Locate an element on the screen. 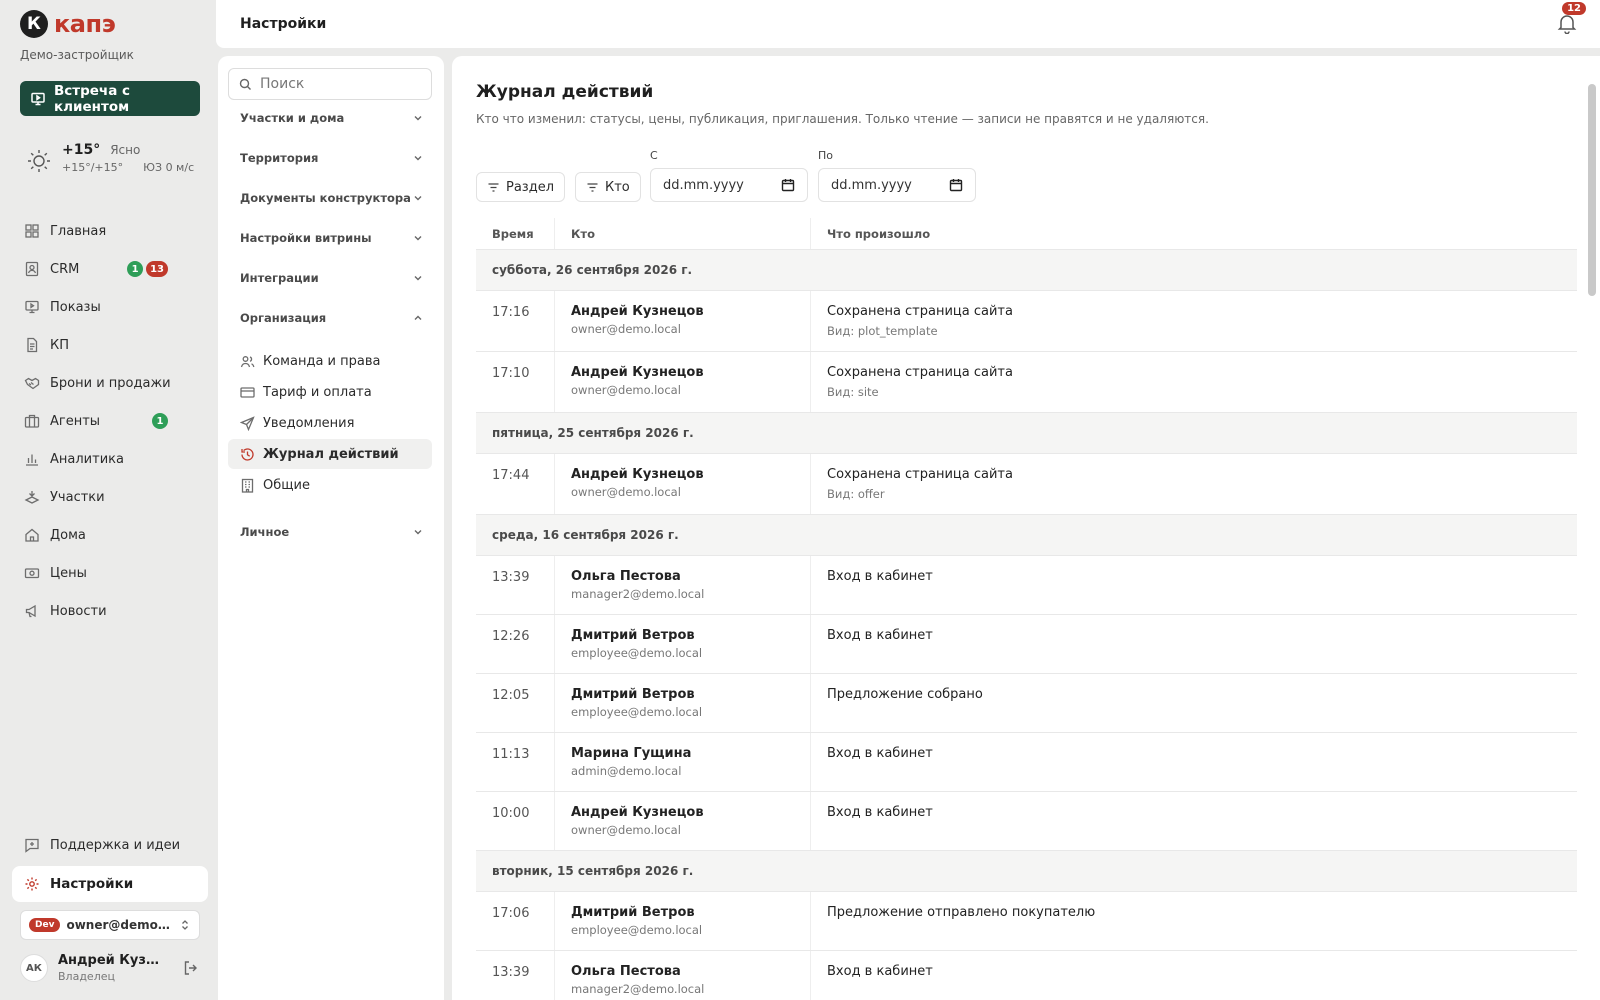  user-name: Андрей Кузнецов is located at coordinates (110, 960).